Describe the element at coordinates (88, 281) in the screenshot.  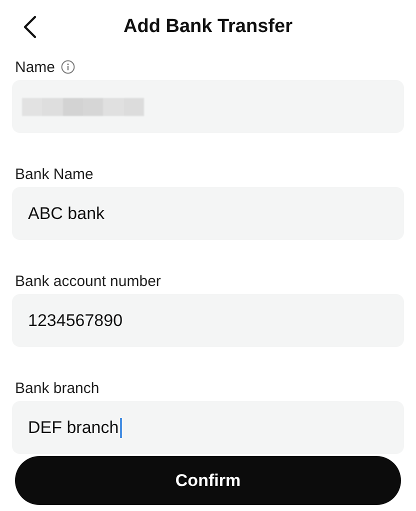
I see `field-label: Bank account number` at that location.